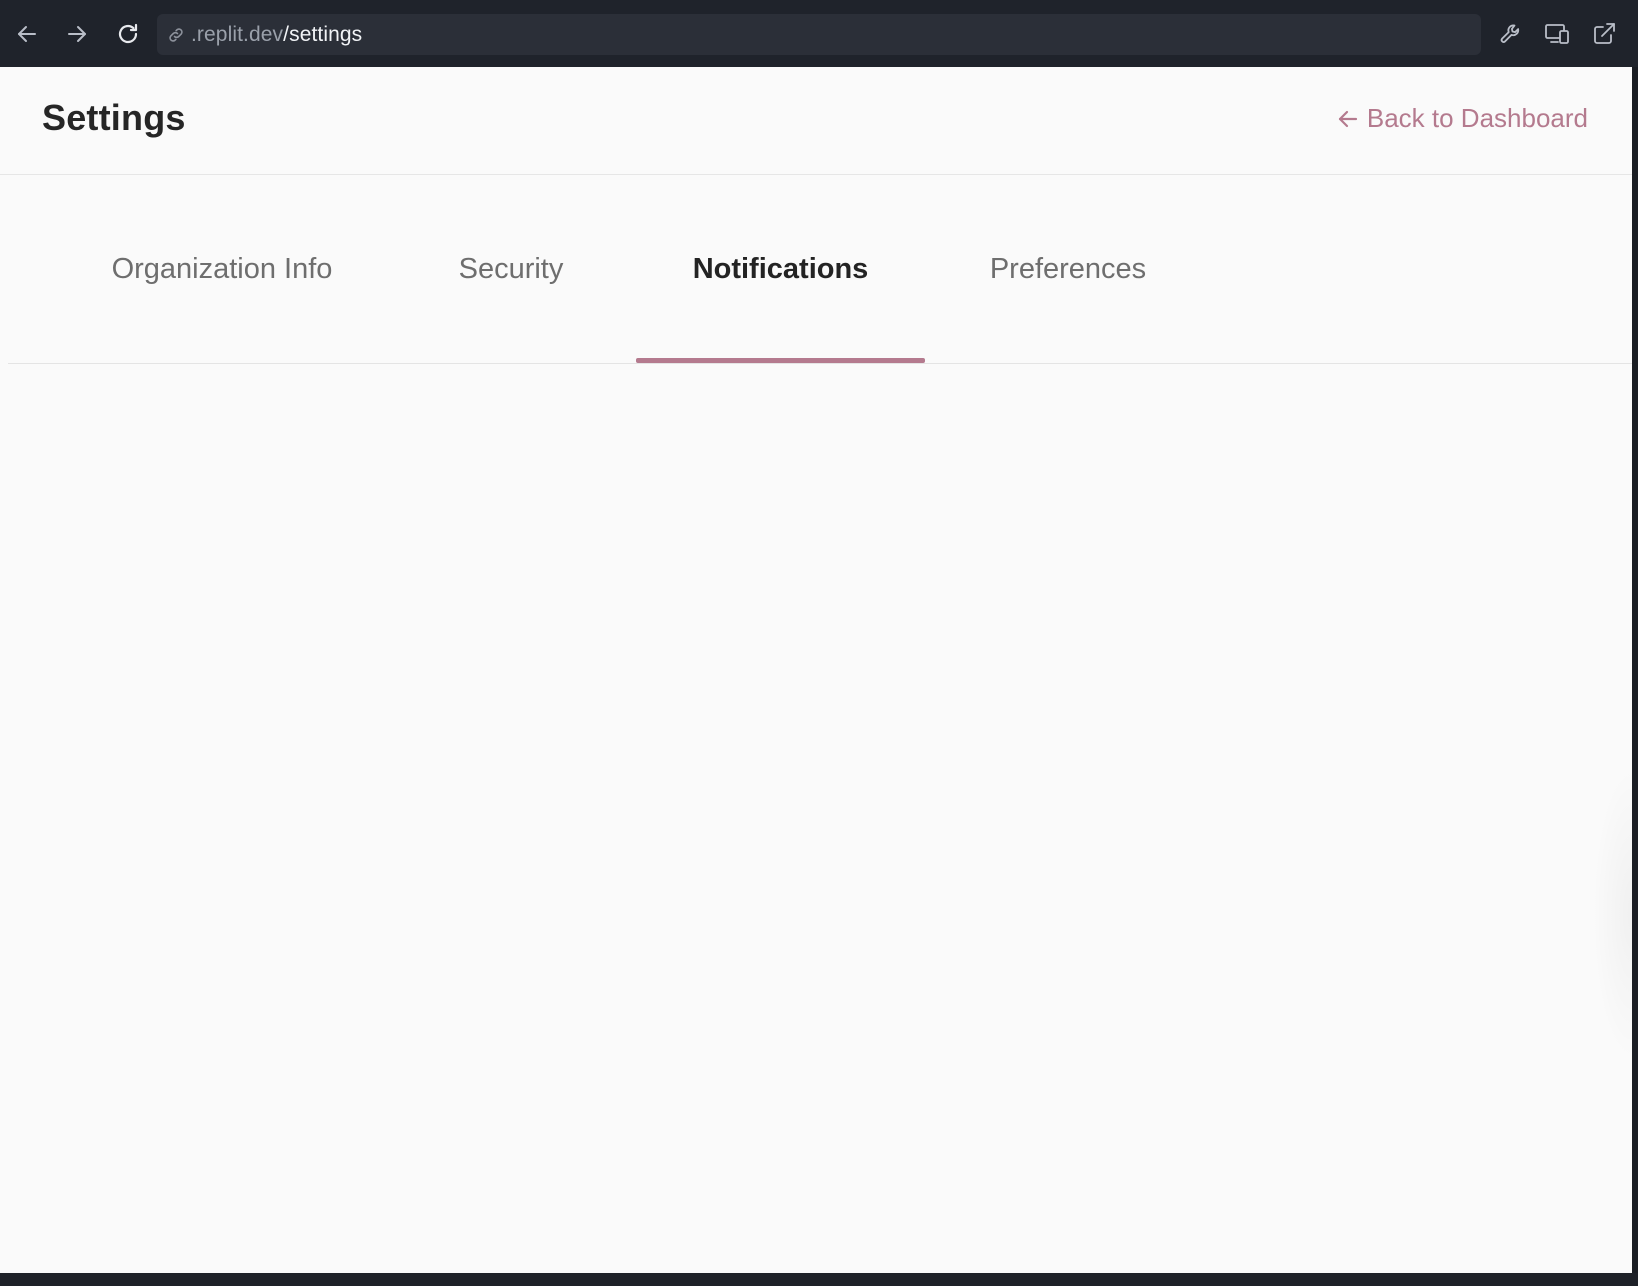 This screenshot has width=1638, height=1286. I want to click on forward-button, so click(77, 34).